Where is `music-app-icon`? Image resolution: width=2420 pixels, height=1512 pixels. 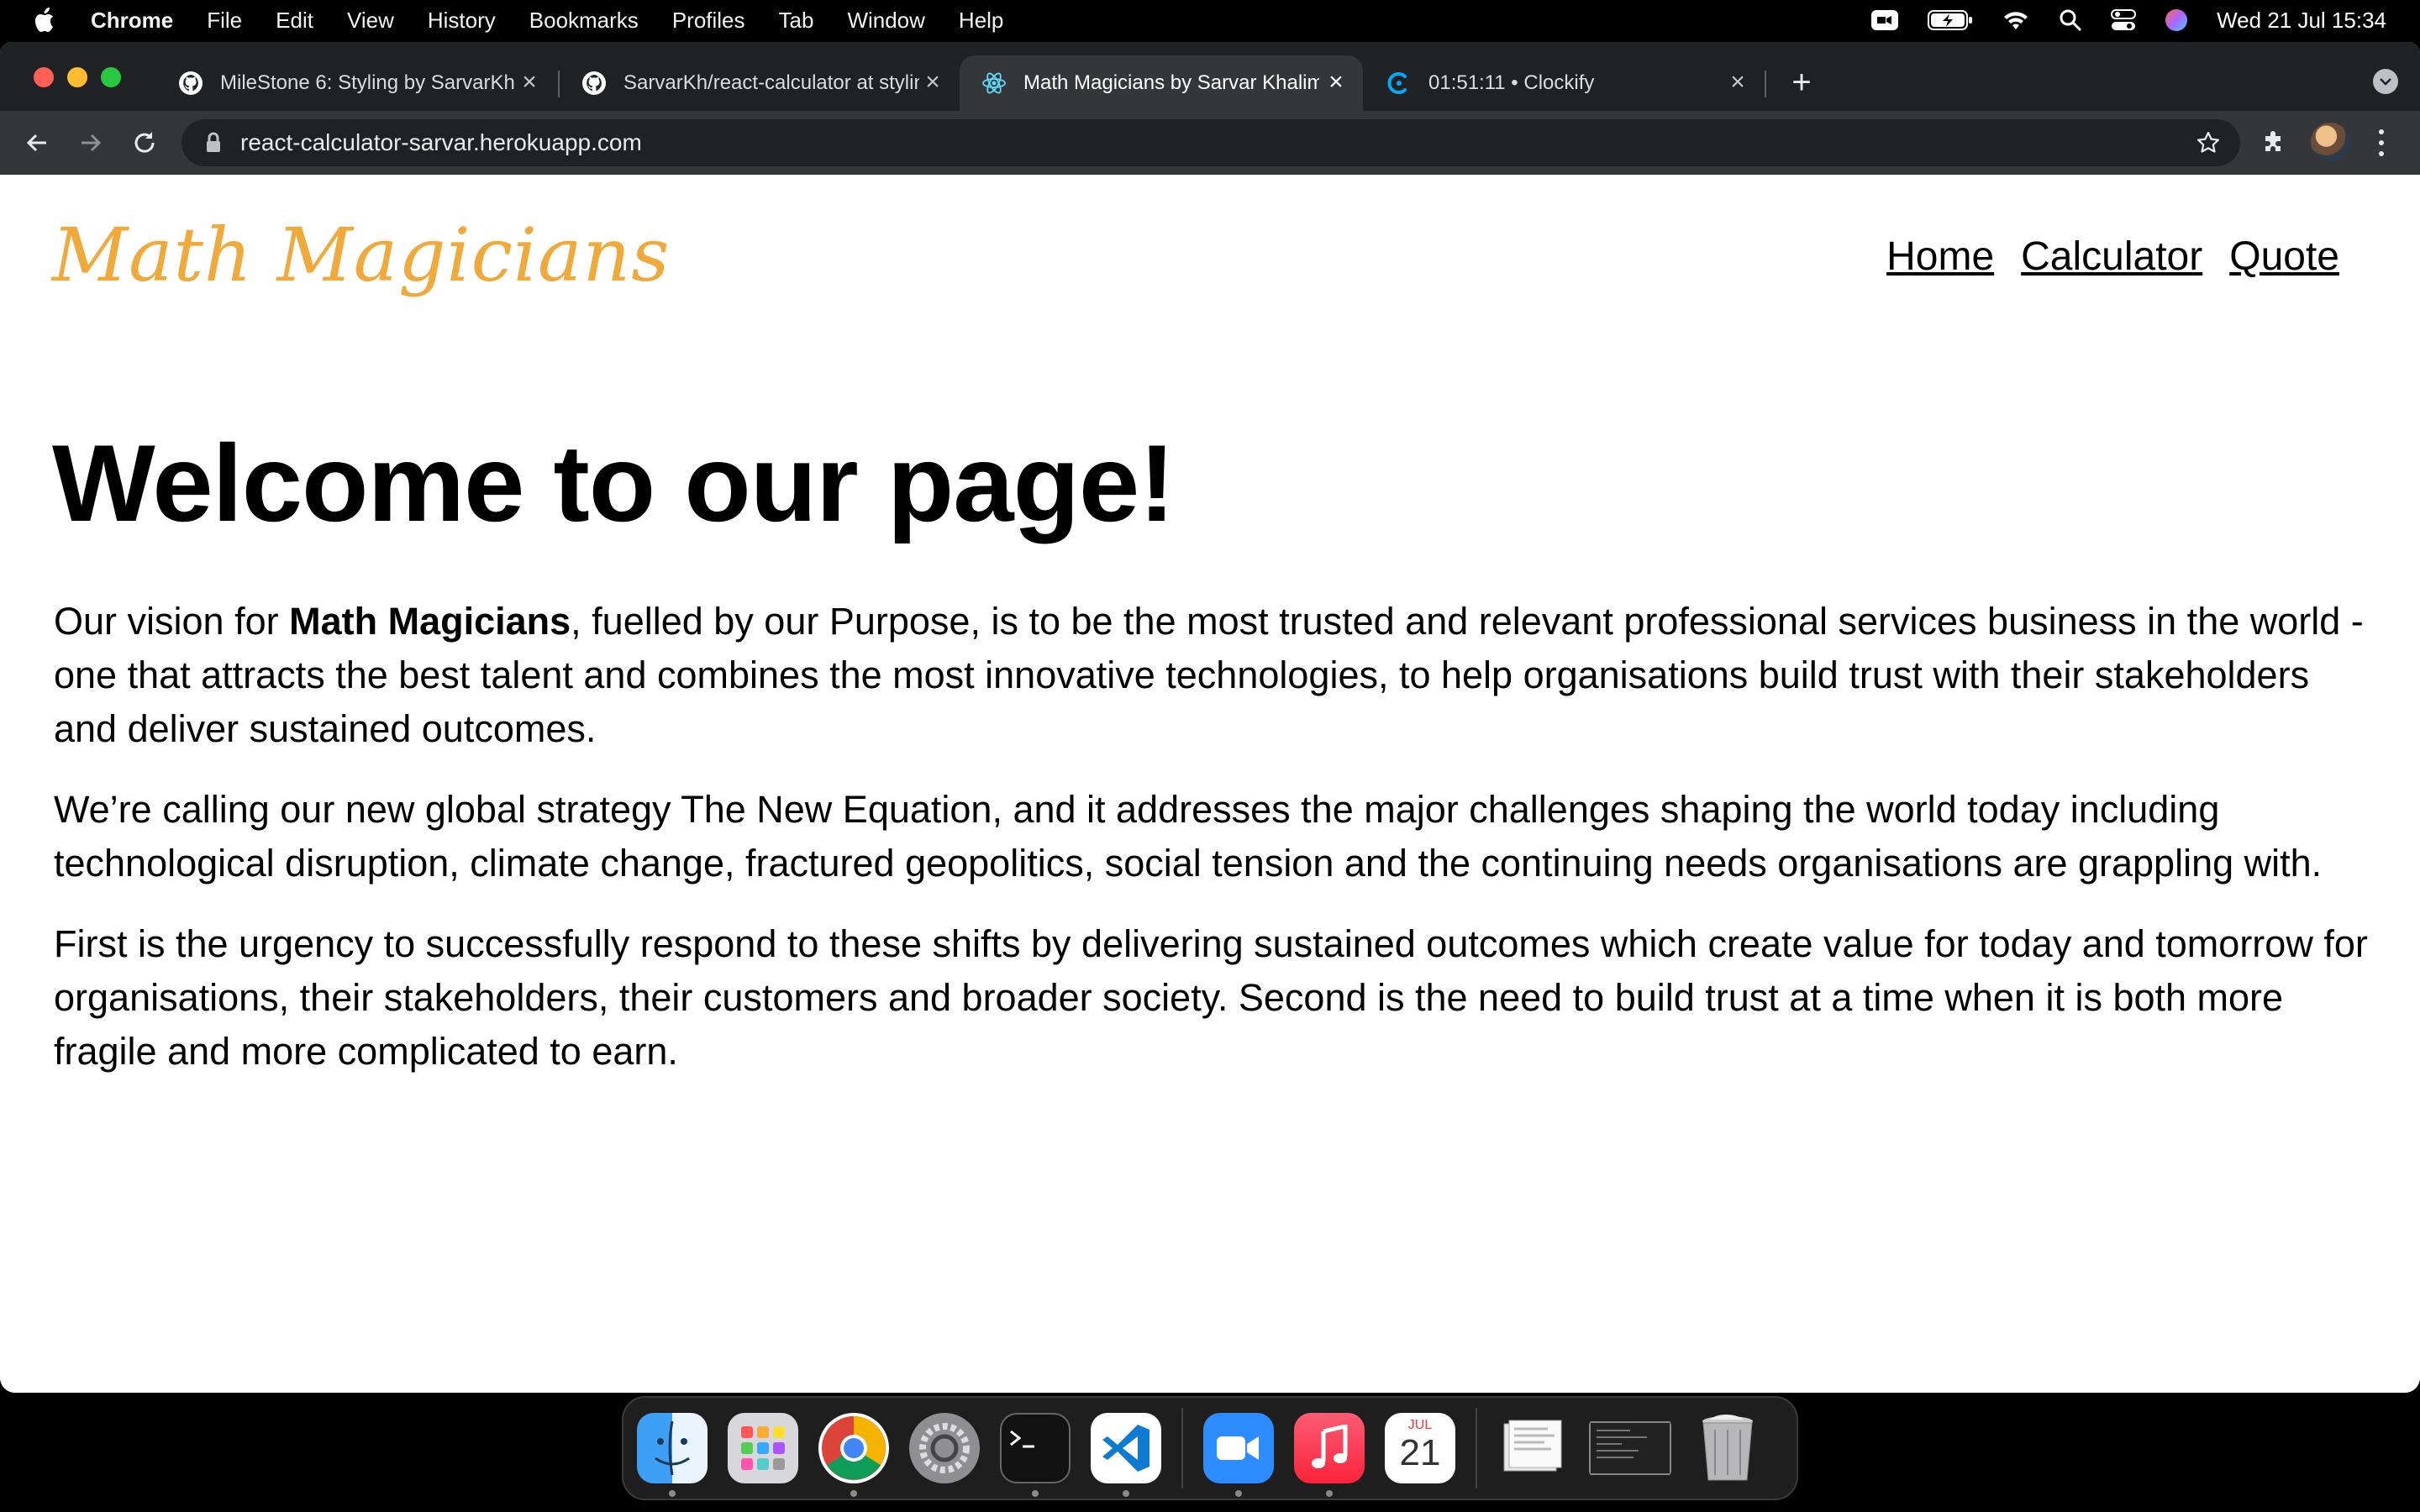 music-app-icon is located at coordinates (1329, 1448).